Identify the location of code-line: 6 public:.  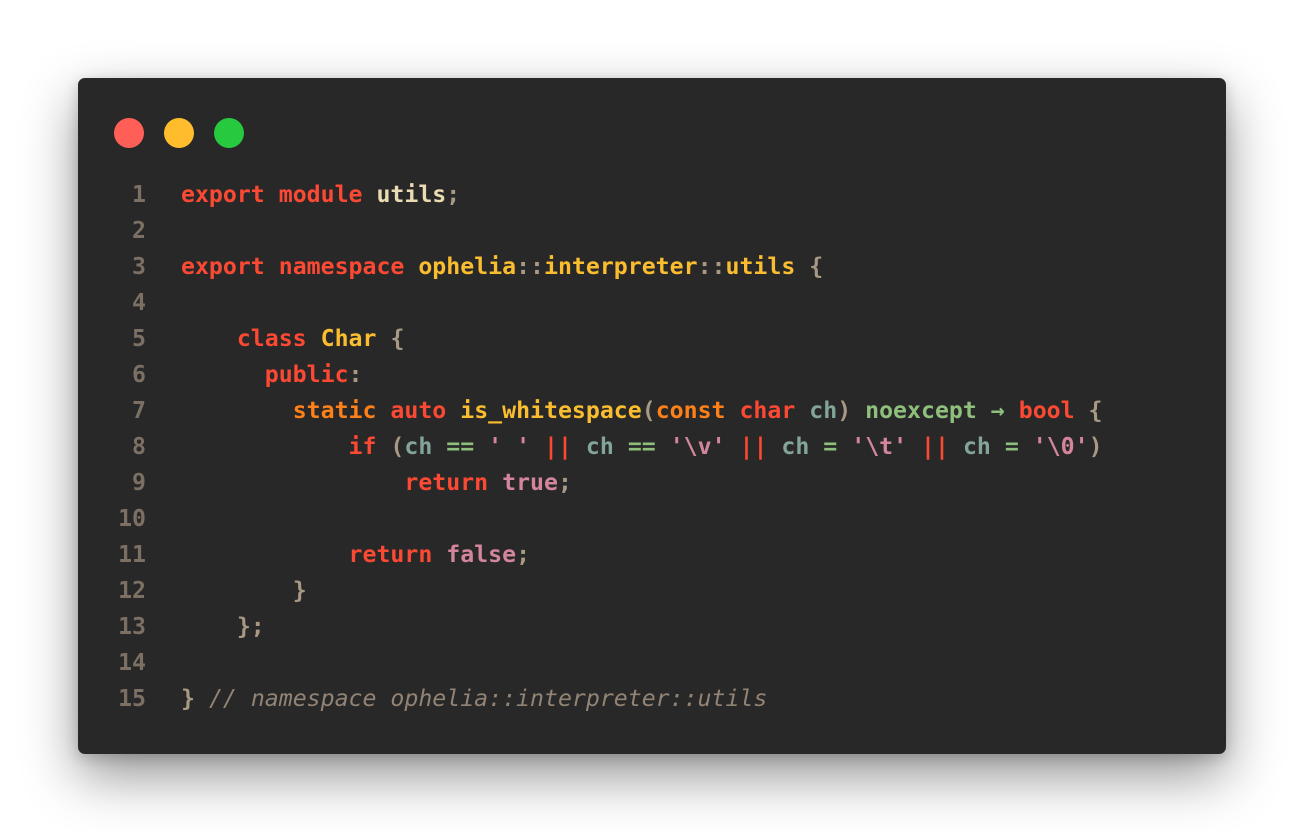
(652, 375).